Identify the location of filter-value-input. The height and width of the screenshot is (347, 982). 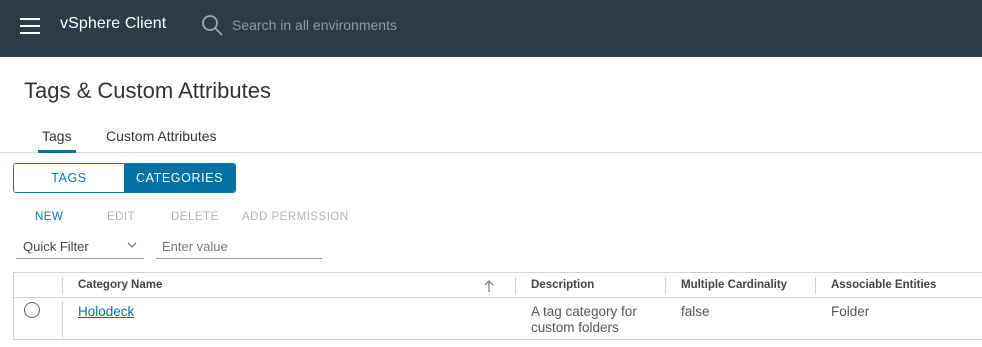
(239, 247).